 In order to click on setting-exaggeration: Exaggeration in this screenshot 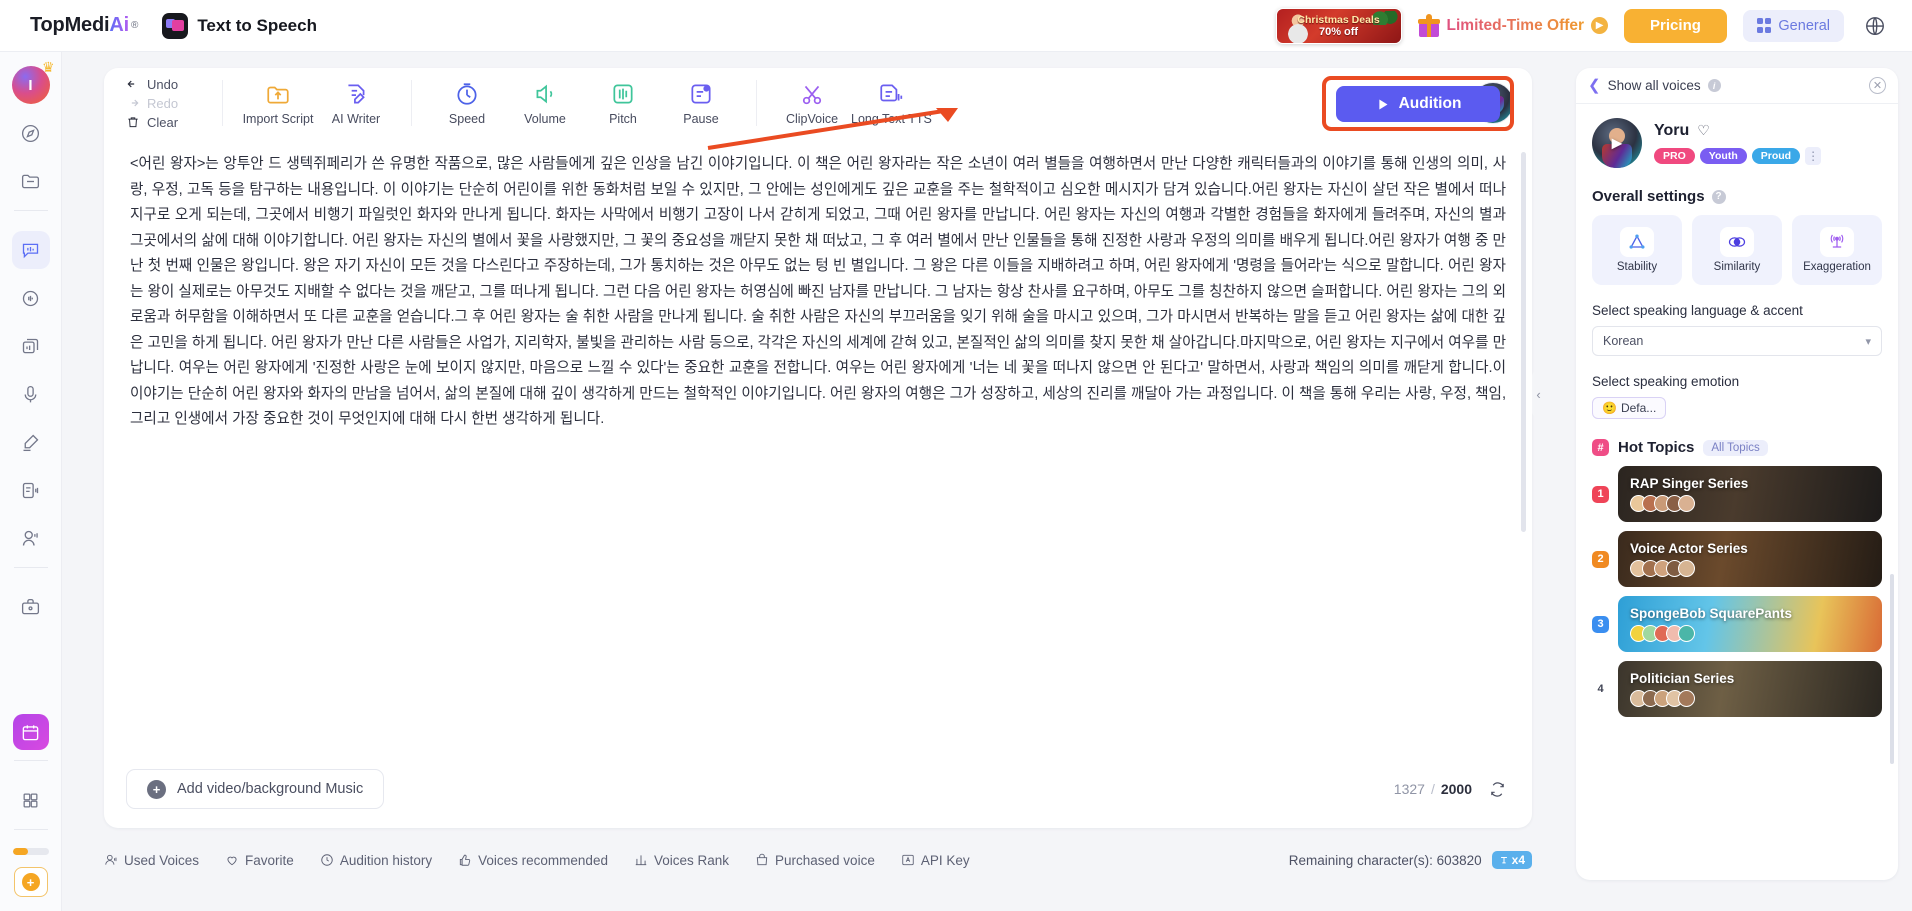, I will do `click(1837, 250)`.